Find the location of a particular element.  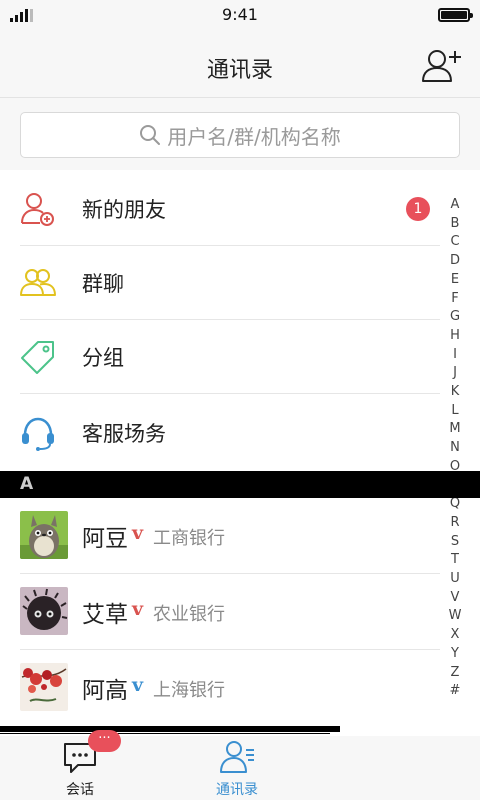

index-letter: C is located at coordinates (454, 242).